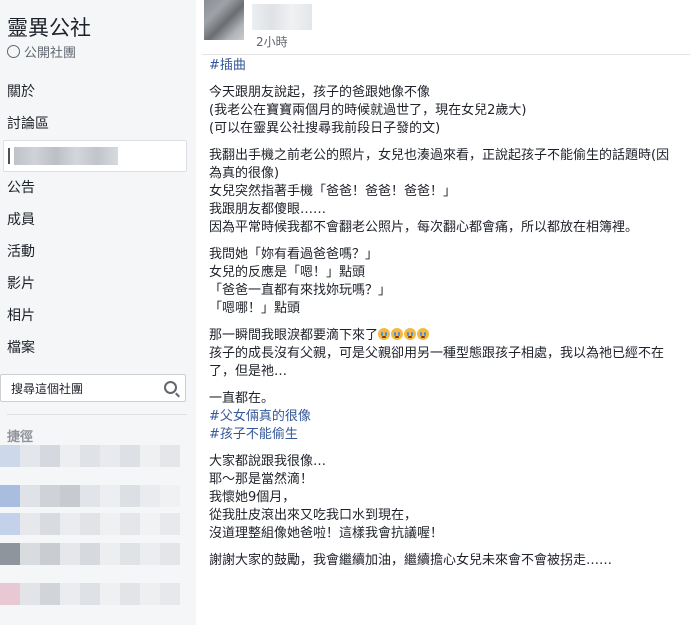 The width and height of the screenshot is (696, 625). What do you see at coordinates (21, 283) in the screenshot?
I see `sidebar-item-videos: 影片` at bounding box center [21, 283].